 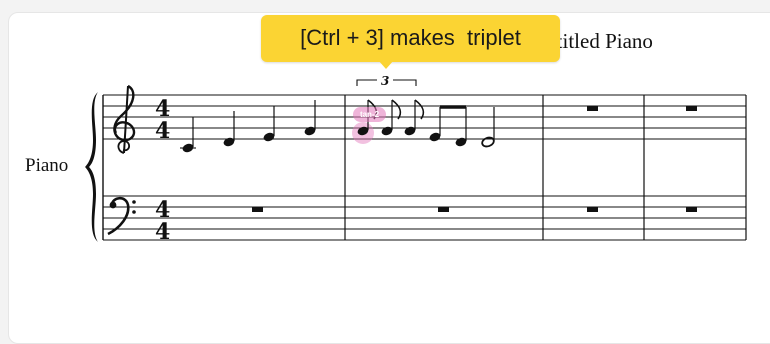 I want to click on measure-1-treble-notes, so click(x=248, y=127).